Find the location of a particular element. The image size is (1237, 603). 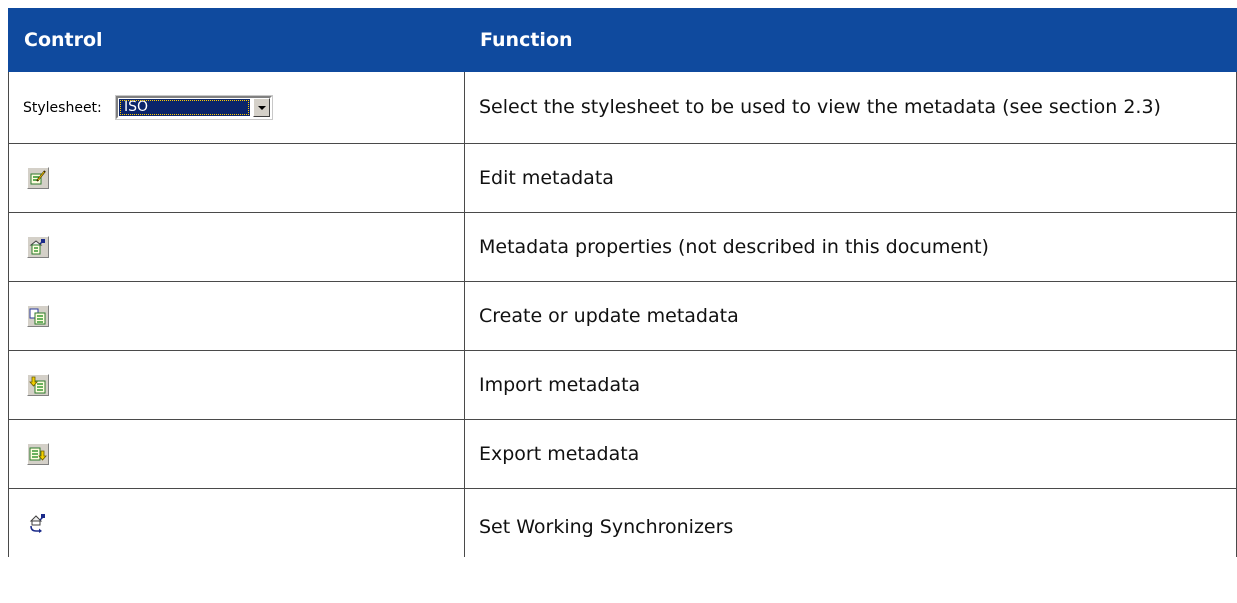

dropdown-arrow-button is located at coordinates (261, 107).